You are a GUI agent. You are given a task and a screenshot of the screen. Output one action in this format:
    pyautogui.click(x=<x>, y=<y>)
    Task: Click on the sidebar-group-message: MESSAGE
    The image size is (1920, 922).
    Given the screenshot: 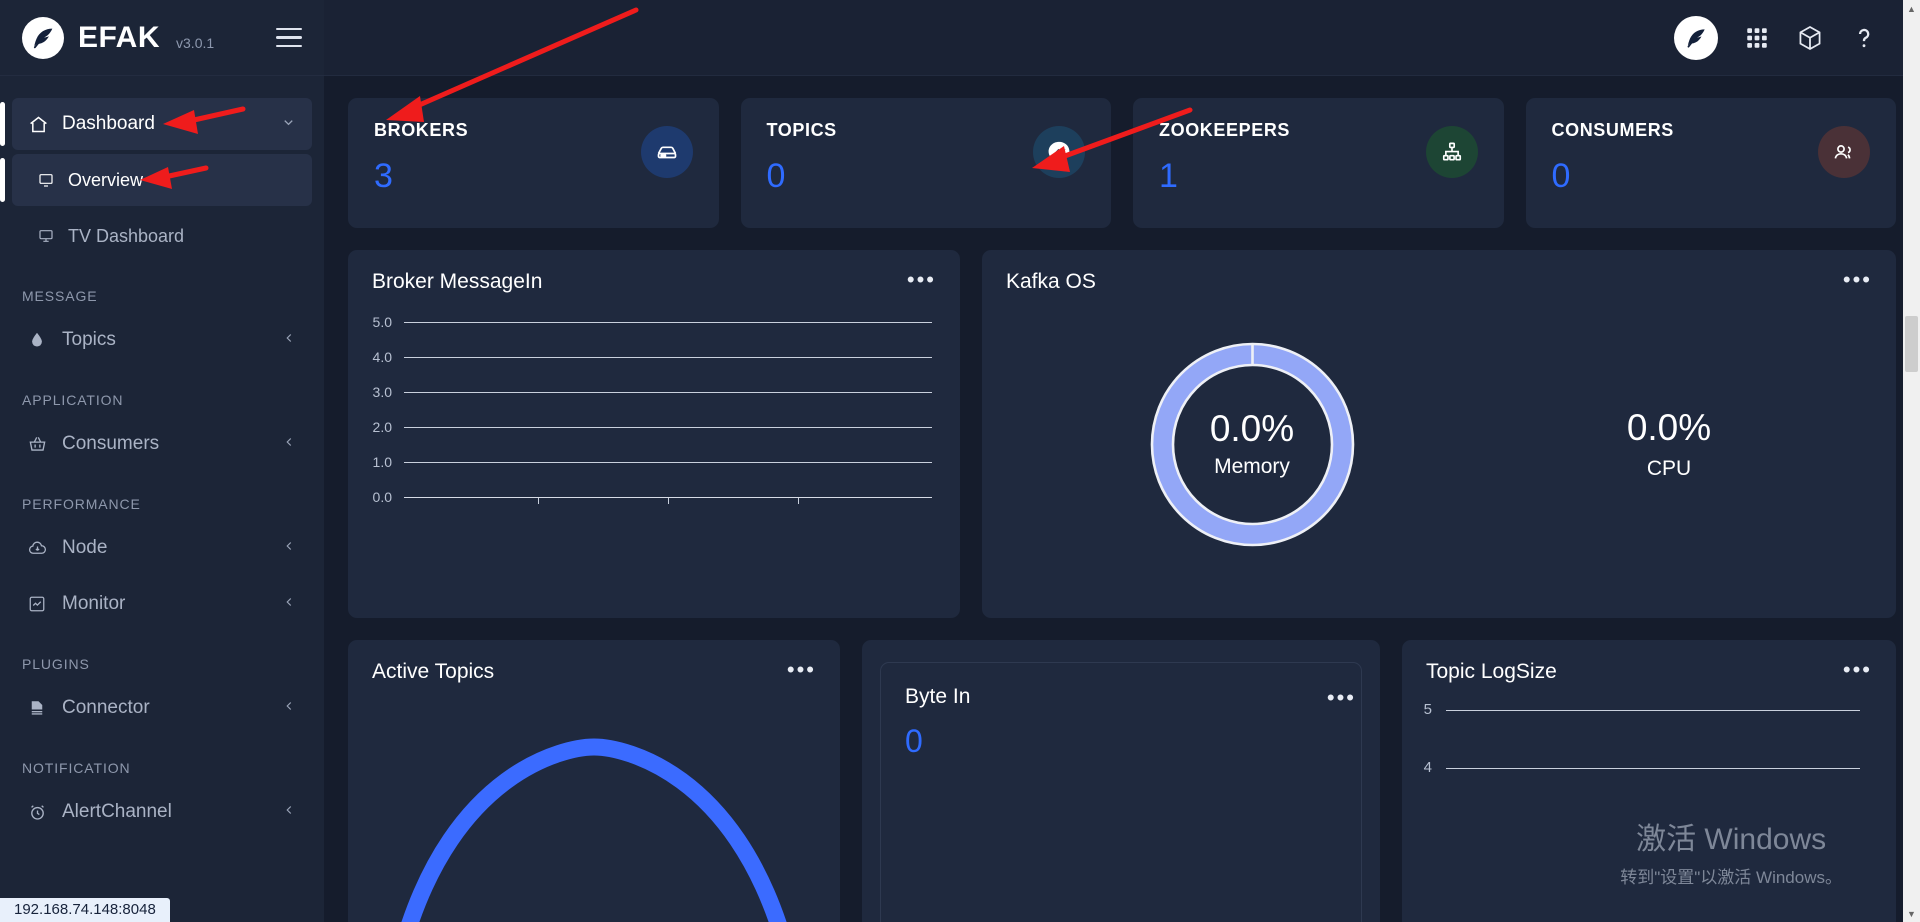 What is the action you would take?
    pyautogui.click(x=60, y=296)
    